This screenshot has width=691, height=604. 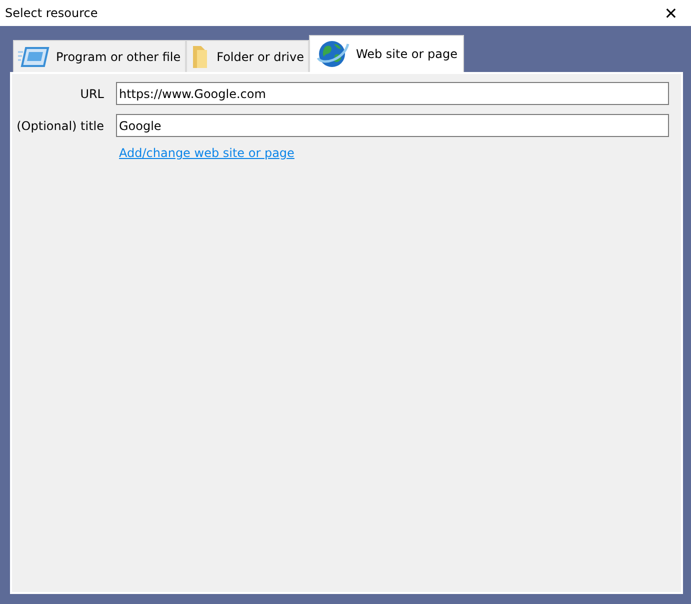 I want to click on globe-icon, so click(x=333, y=54).